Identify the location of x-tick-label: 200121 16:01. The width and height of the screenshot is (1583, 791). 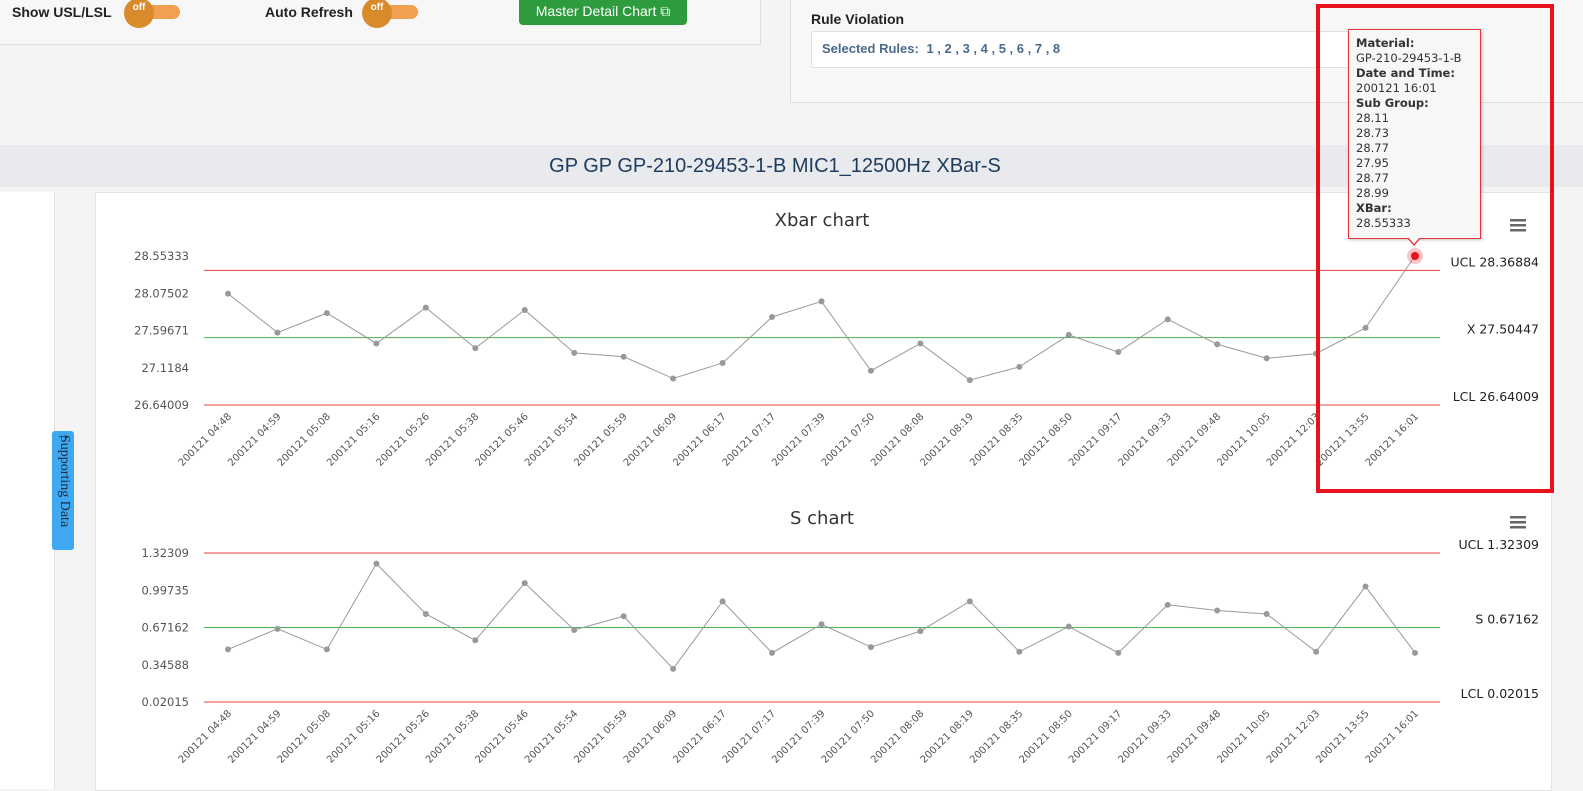
(1392, 736).